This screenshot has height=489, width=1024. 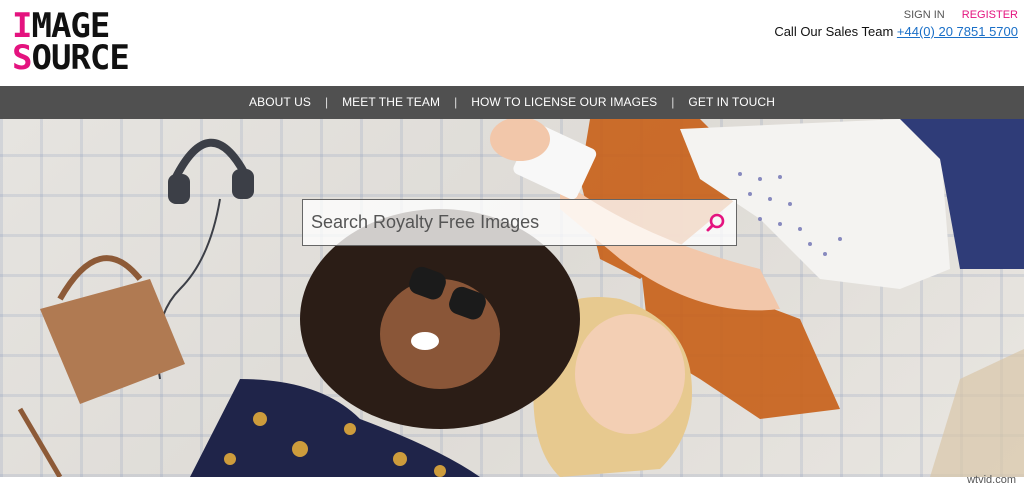 I want to click on sales-label: Call Our Sales Team, so click(x=834, y=31).